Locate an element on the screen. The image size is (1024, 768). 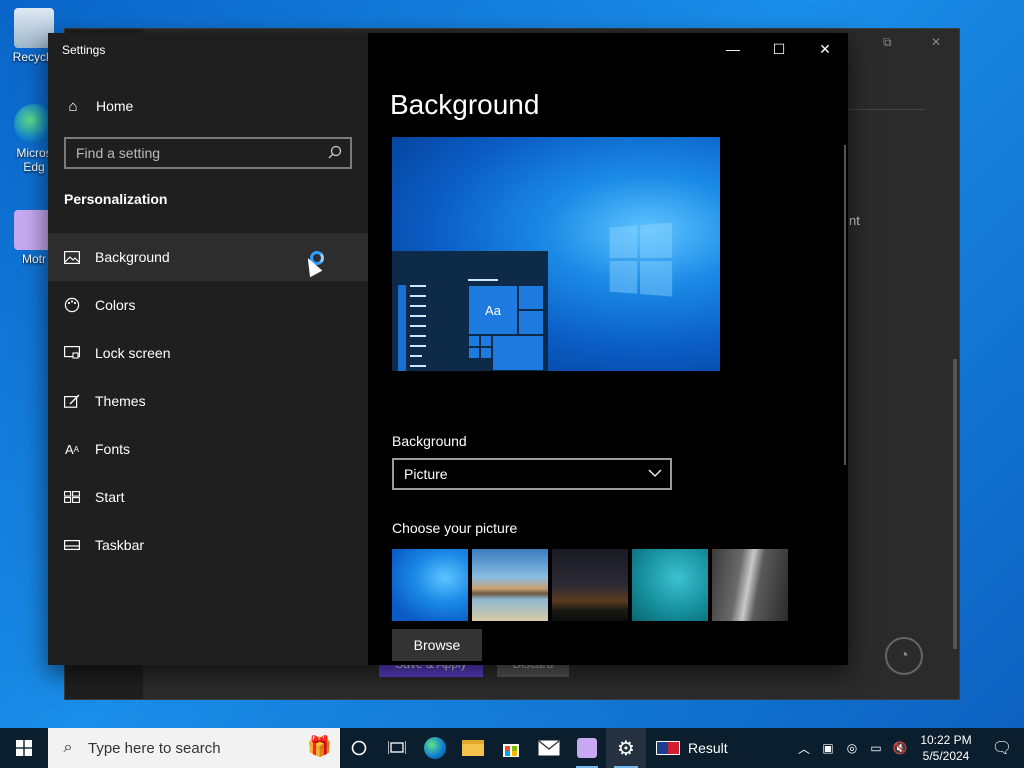
gear-icon: ⚙ is located at coordinates (626, 748).